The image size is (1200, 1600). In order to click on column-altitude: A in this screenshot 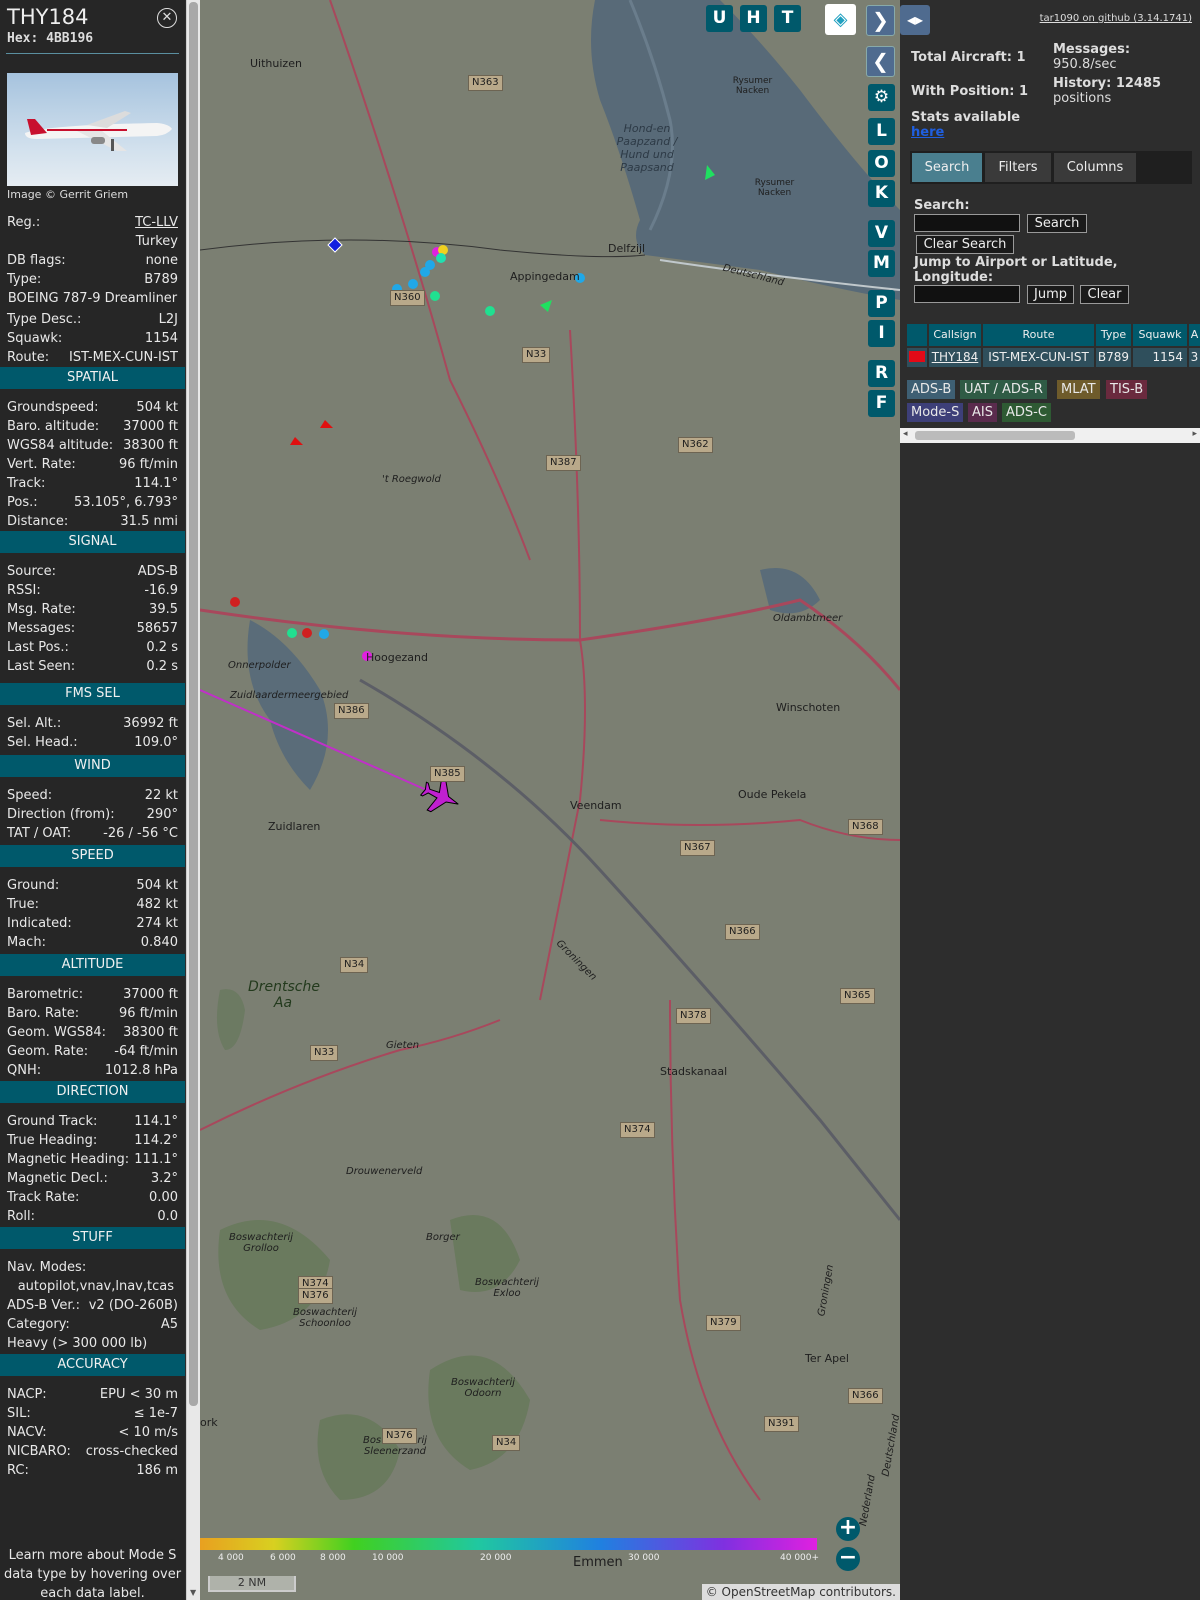, I will do `click(1194, 335)`.